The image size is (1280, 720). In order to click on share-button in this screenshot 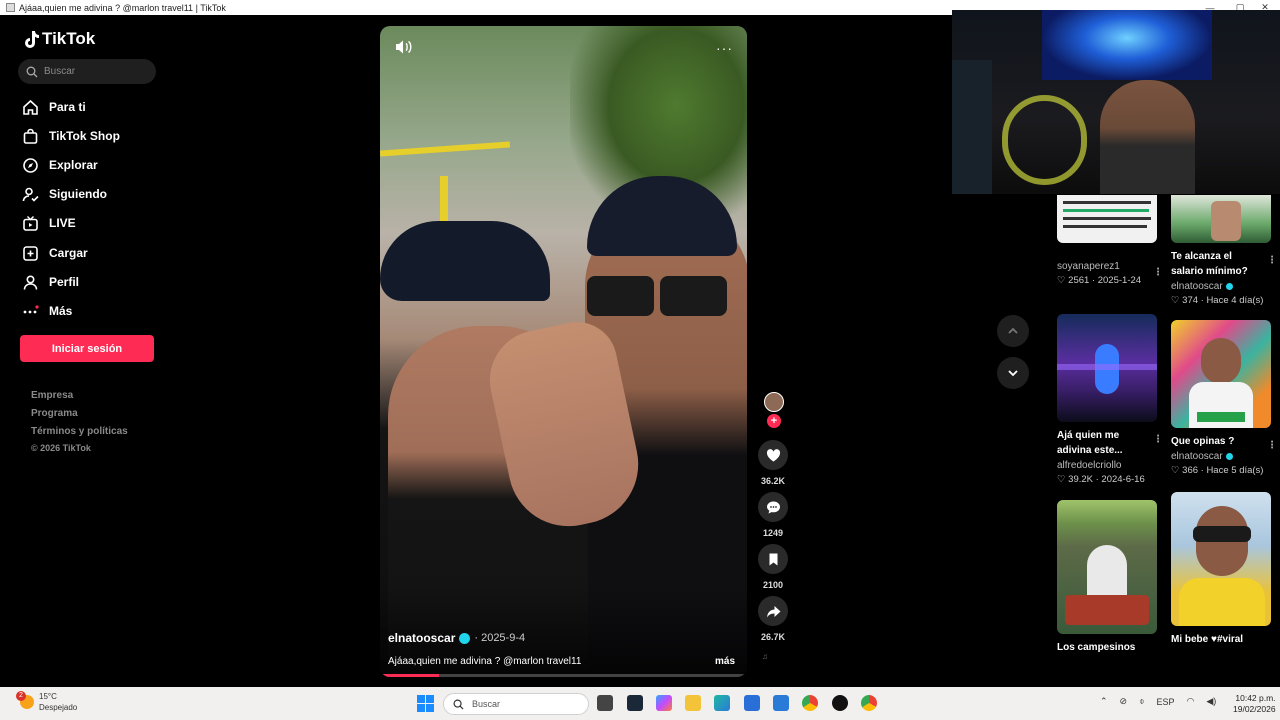, I will do `click(773, 611)`.